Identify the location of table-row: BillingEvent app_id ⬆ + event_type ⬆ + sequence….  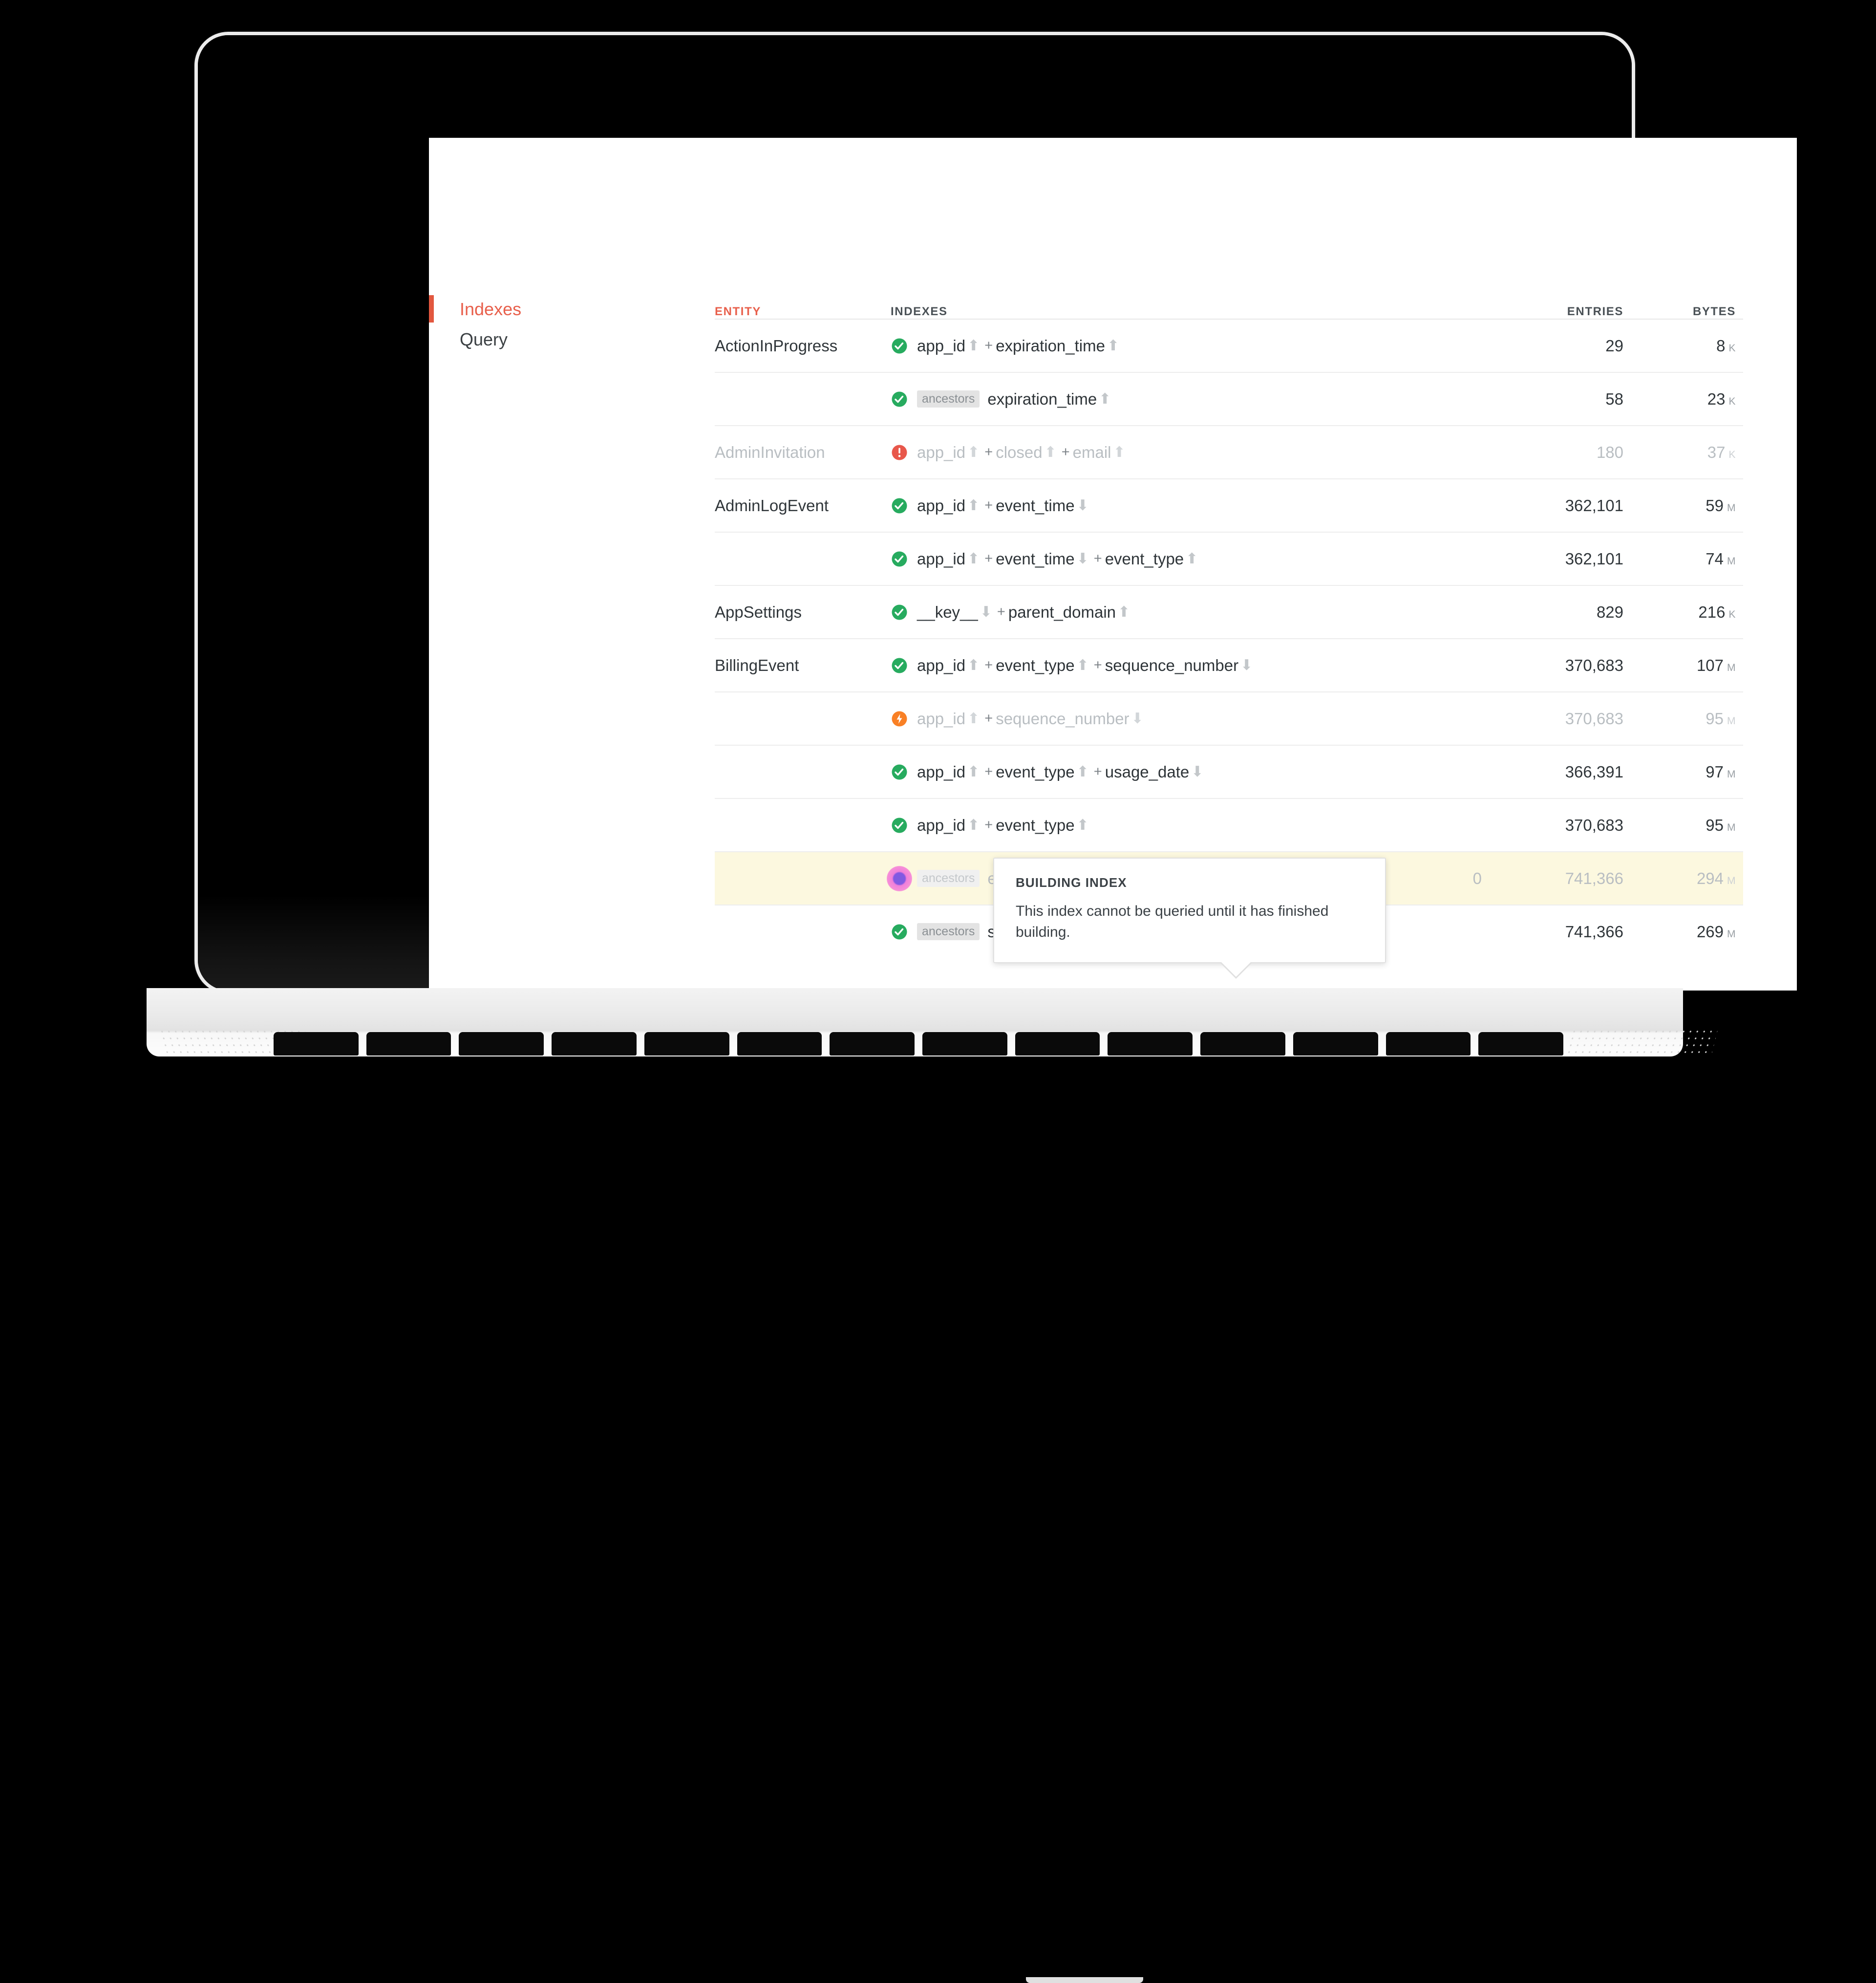
(1229, 664).